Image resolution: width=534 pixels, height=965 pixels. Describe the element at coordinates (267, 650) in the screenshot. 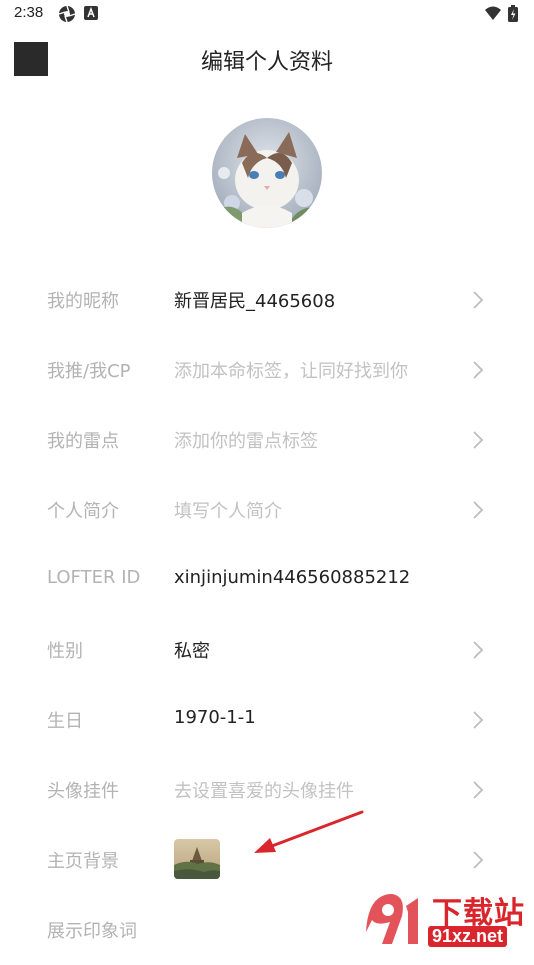

I see `row-gender: 性别 私密` at that location.